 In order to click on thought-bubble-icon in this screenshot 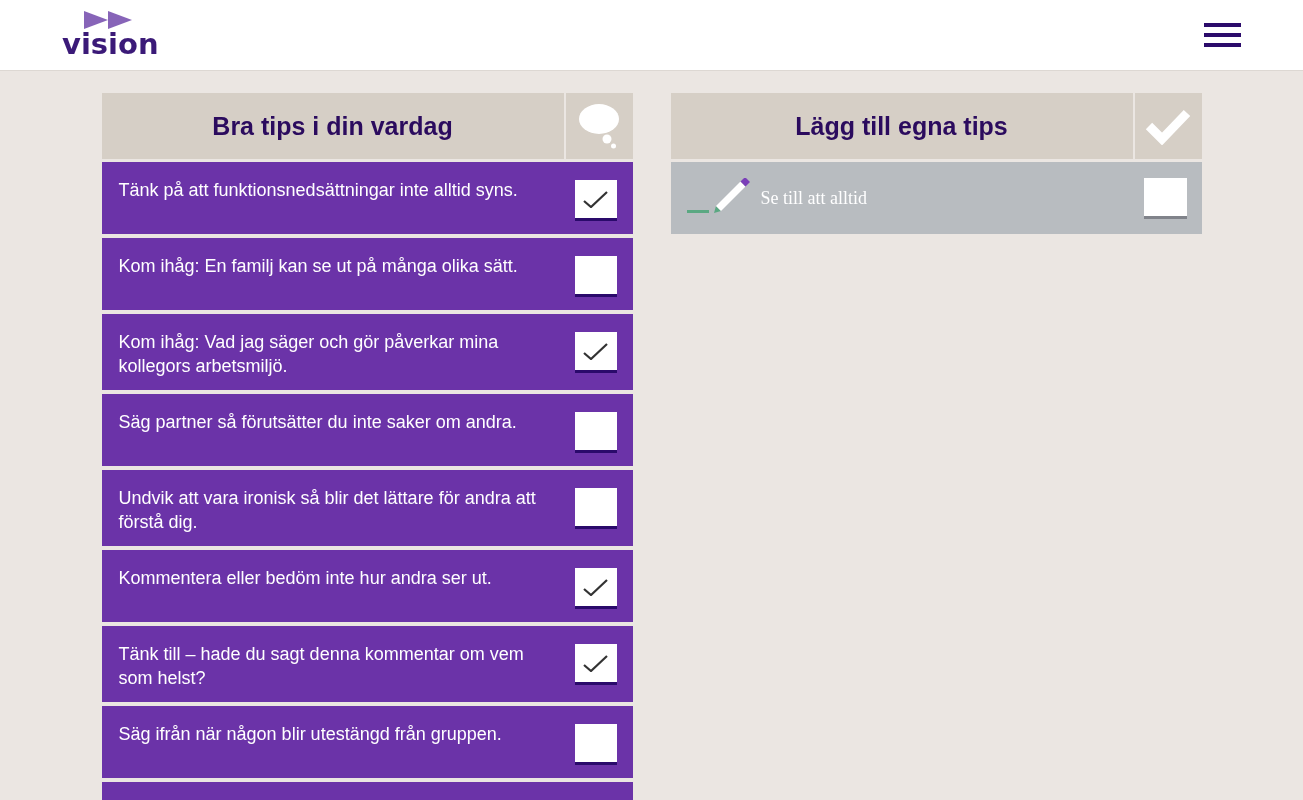, I will do `click(599, 126)`.